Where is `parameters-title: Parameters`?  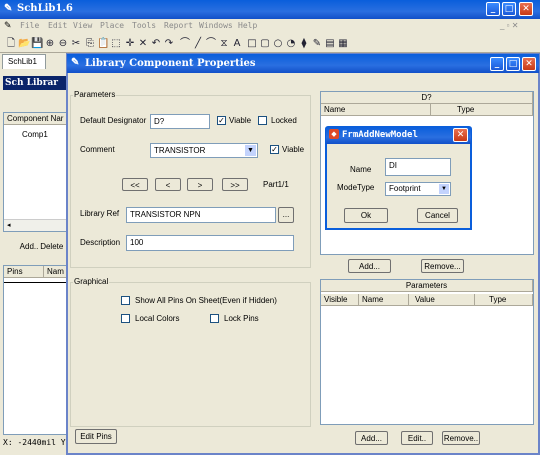
parameters-title: Parameters is located at coordinates (427, 286).